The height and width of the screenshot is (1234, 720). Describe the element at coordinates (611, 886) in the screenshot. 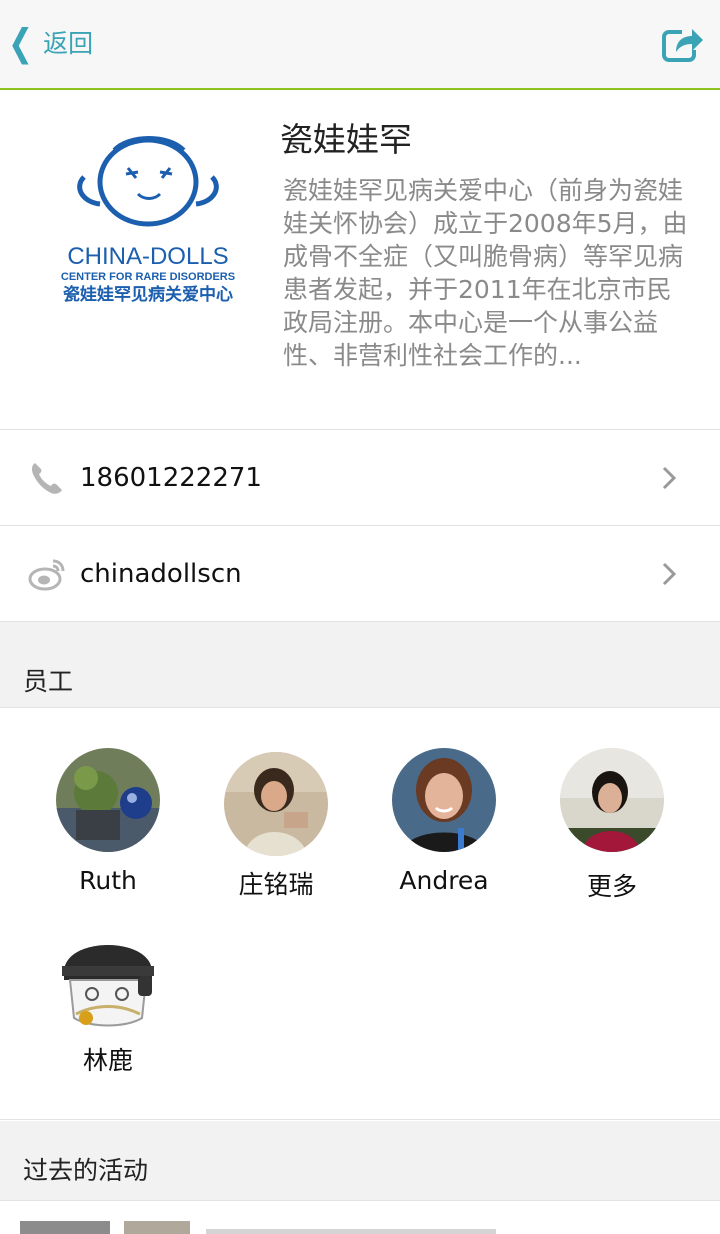

I see `staff-name: 更多` at that location.